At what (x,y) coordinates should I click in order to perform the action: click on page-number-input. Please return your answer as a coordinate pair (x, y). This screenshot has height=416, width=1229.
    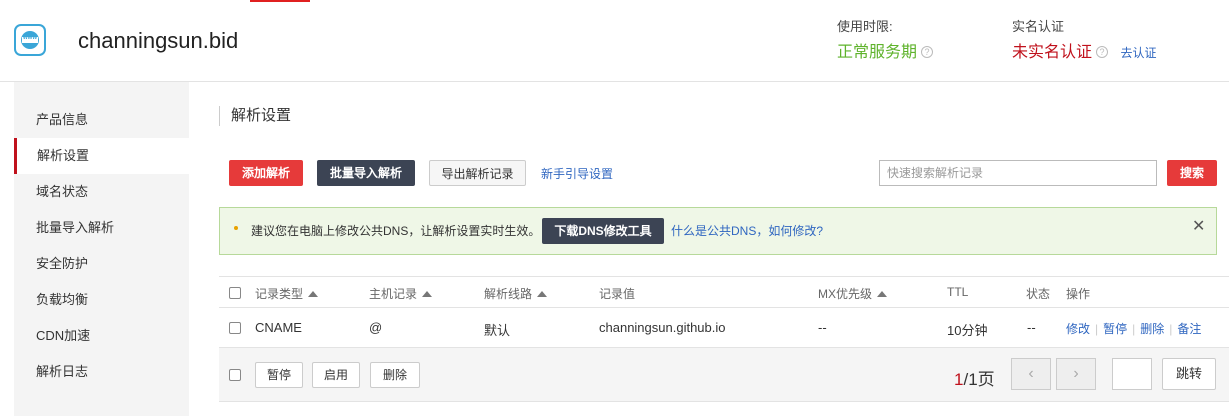
    Looking at the image, I should click on (1132, 374).